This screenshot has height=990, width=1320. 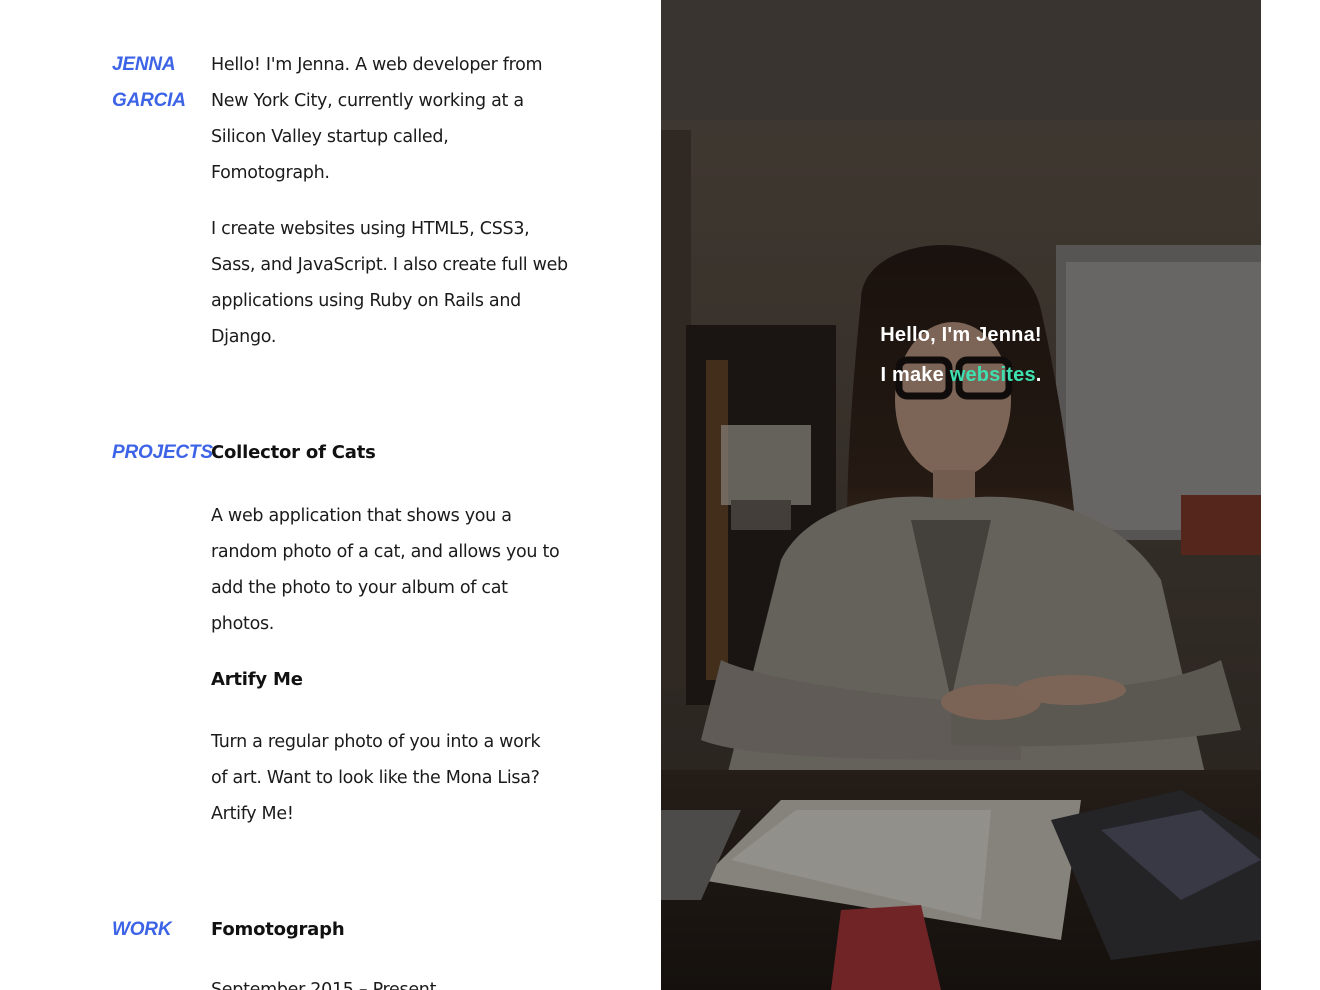 I want to click on project-title-collector-of-cats: Collector of Cats, so click(x=293, y=453).